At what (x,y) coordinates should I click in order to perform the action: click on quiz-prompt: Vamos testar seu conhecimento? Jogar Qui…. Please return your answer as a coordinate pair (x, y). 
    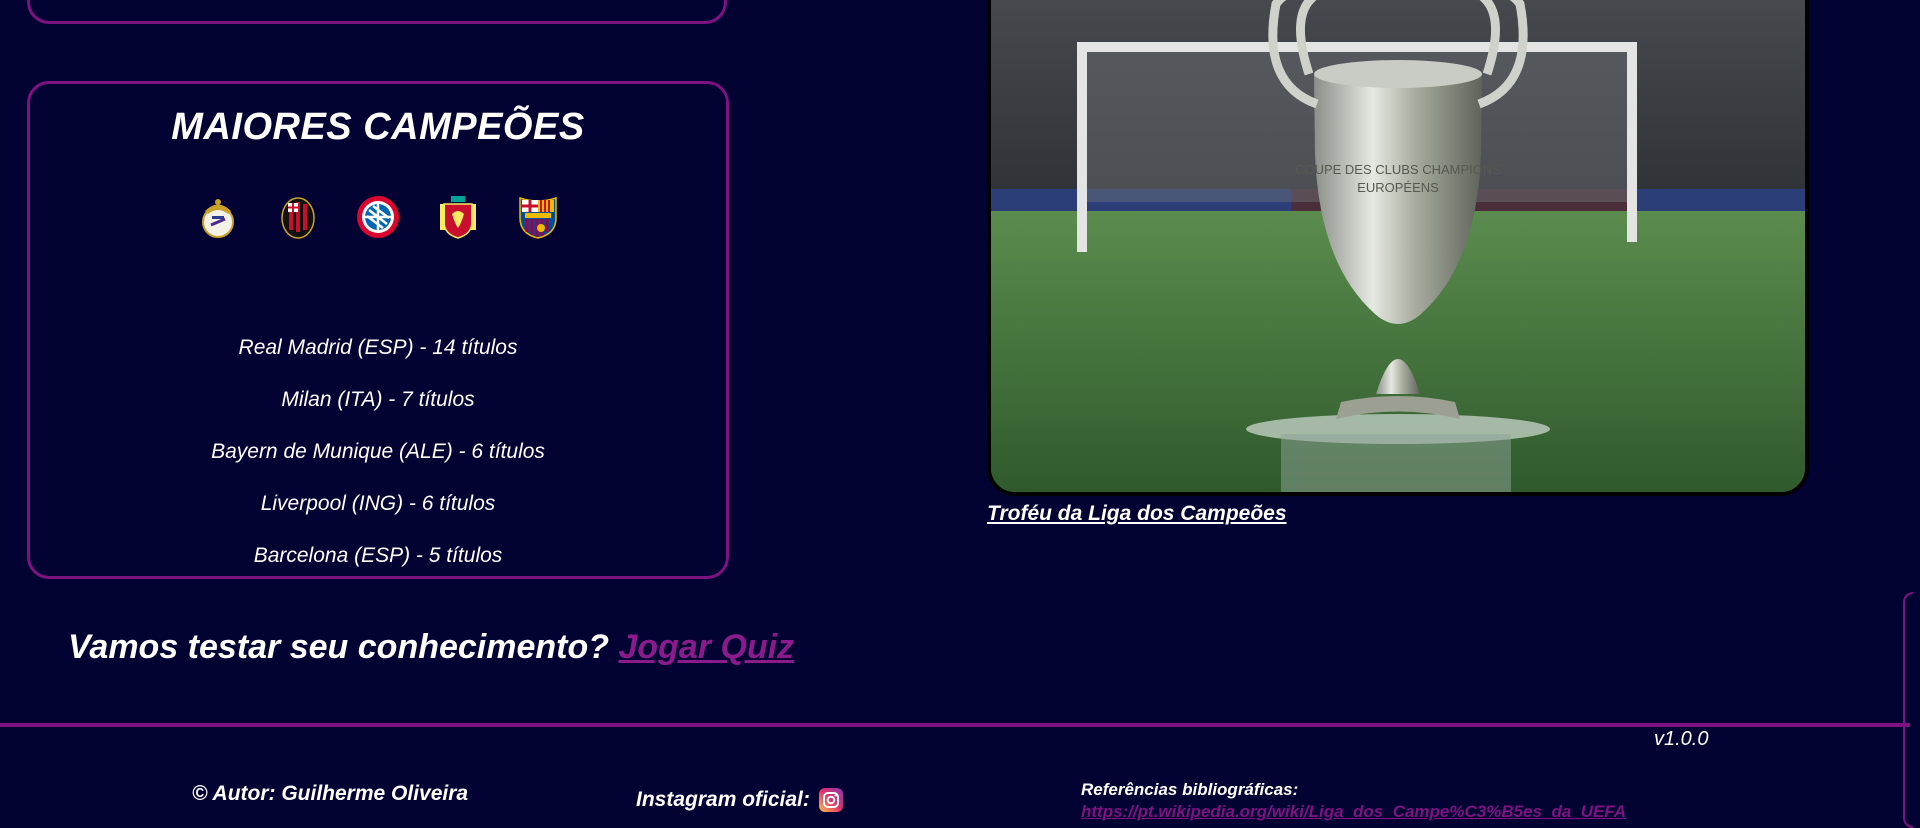
    Looking at the image, I should click on (431, 647).